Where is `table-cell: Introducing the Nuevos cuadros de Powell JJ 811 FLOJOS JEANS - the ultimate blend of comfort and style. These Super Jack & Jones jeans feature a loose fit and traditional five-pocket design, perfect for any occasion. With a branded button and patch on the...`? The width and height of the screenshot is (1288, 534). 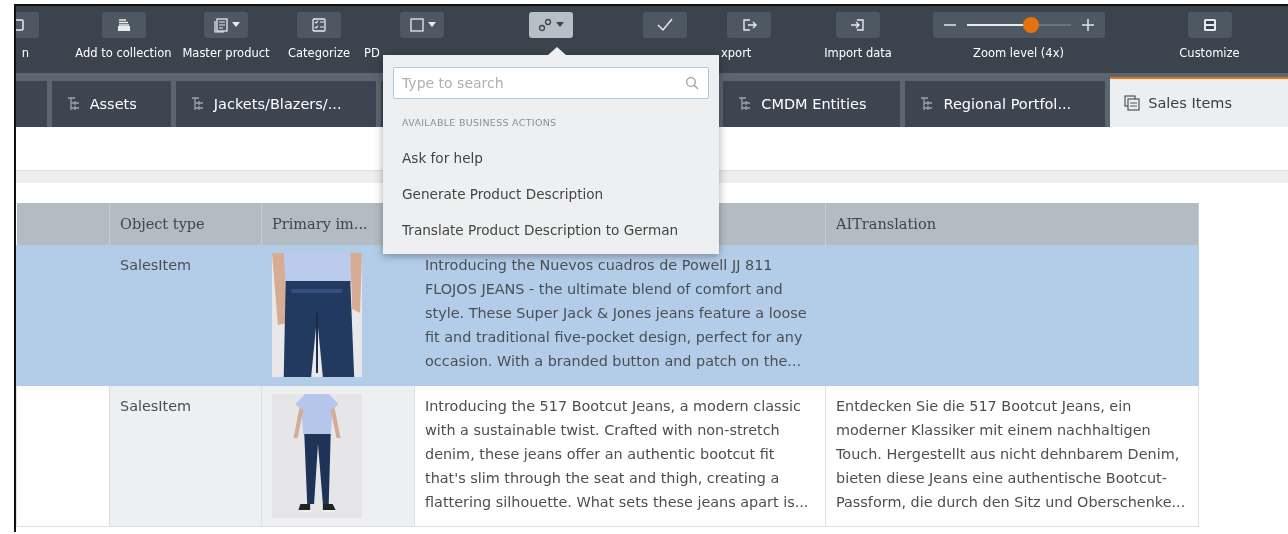
table-cell: Introducing the Nuevos cuadros de Powell JJ 811 FLOJOS JEANS - the ultimate blend of comfort and style. These Super Jack & Jones jeans feature a loose fit and traditional five-pocket design, perfect for any occasion. With a branded button and patch on the... is located at coordinates (620, 315).